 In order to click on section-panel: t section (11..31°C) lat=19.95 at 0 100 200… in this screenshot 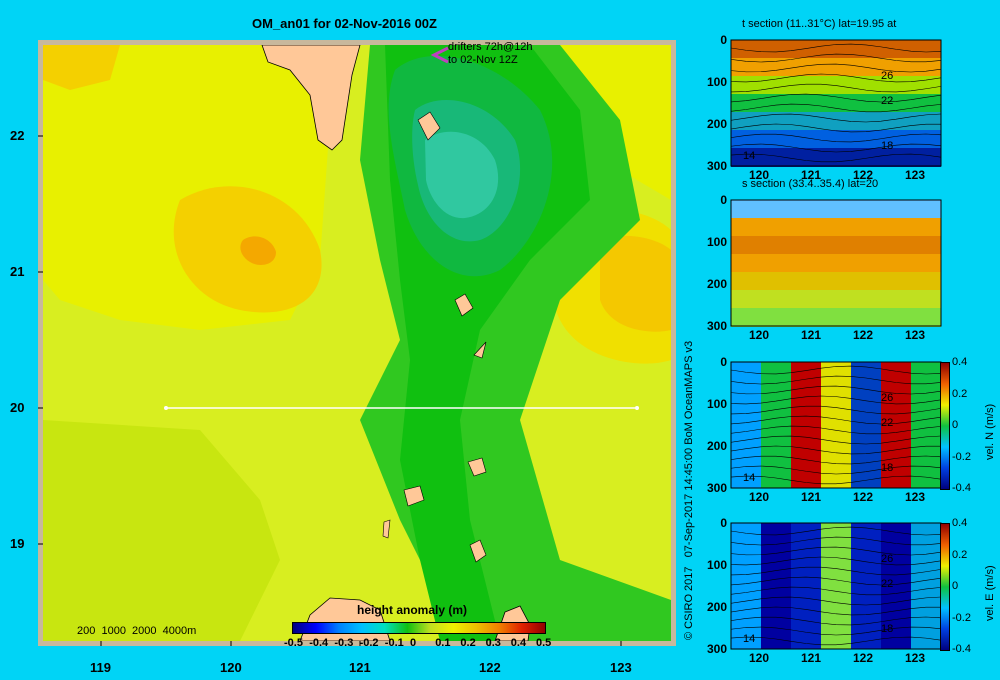, I will do `click(845, 99)`.